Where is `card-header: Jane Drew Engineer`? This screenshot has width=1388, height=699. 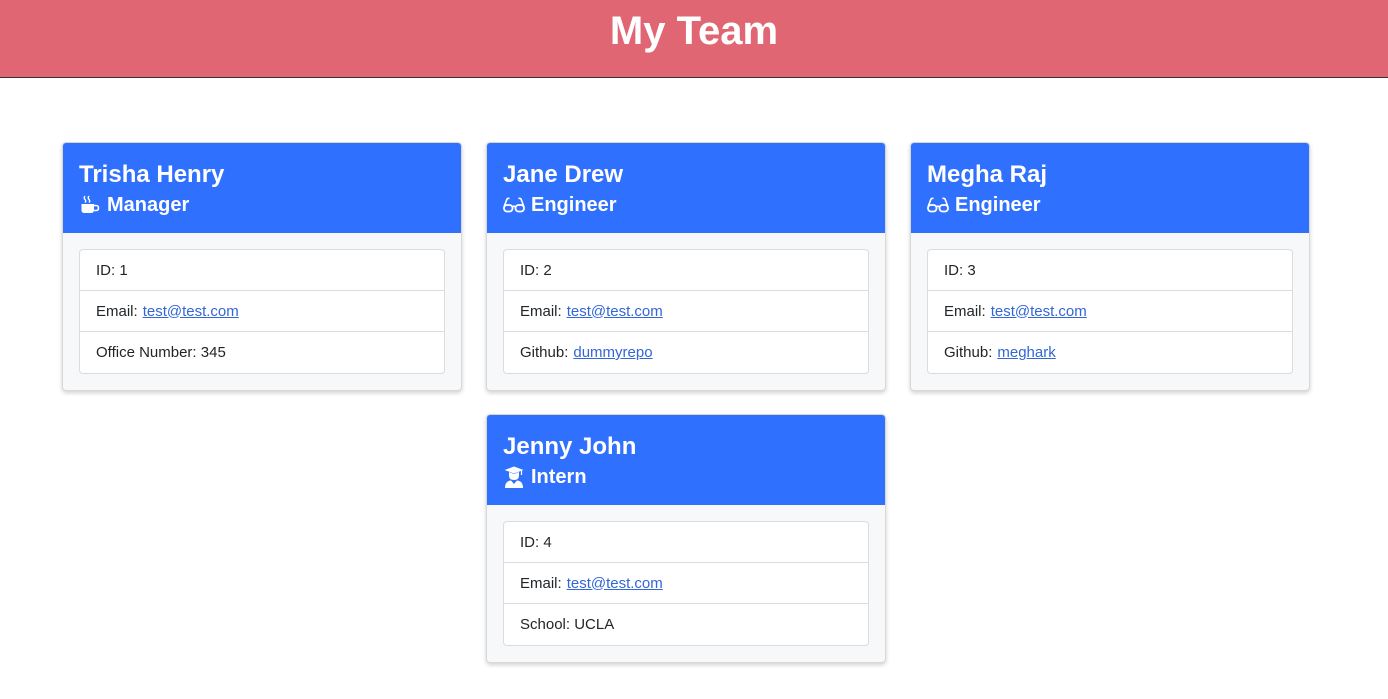 card-header: Jane Drew Engineer is located at coordinates (686, 188).